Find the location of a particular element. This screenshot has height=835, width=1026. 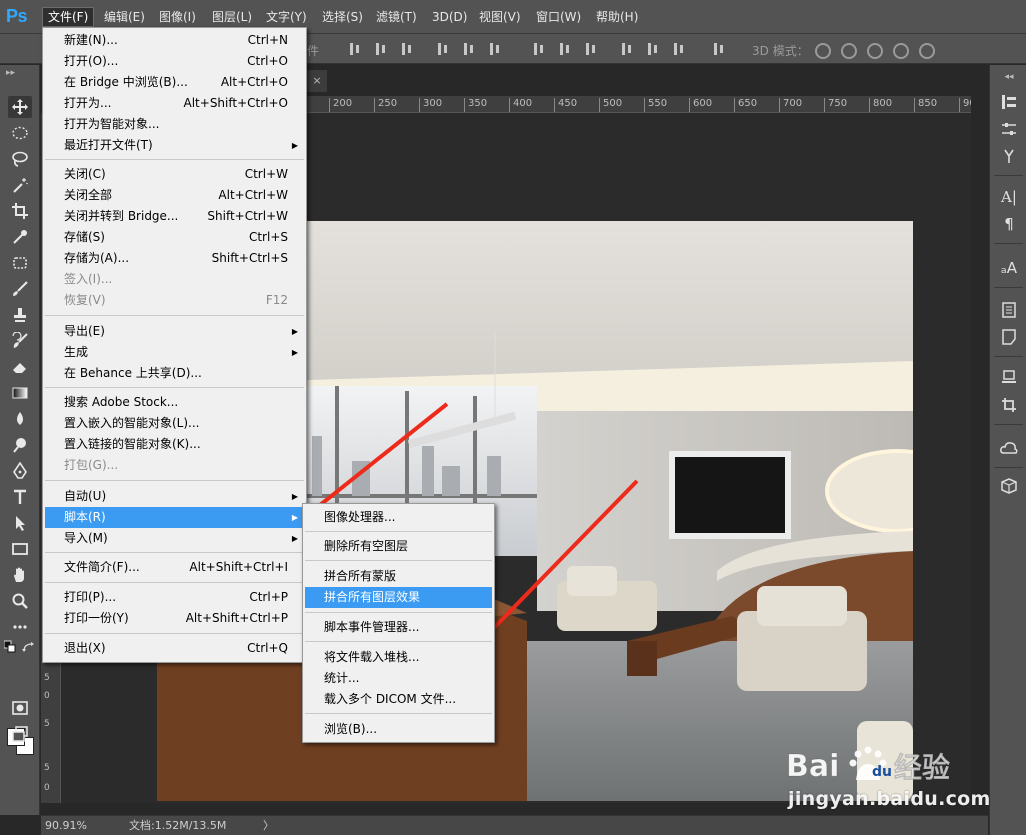

eyedropper-tool-icon is located at coordinates (20, 237).